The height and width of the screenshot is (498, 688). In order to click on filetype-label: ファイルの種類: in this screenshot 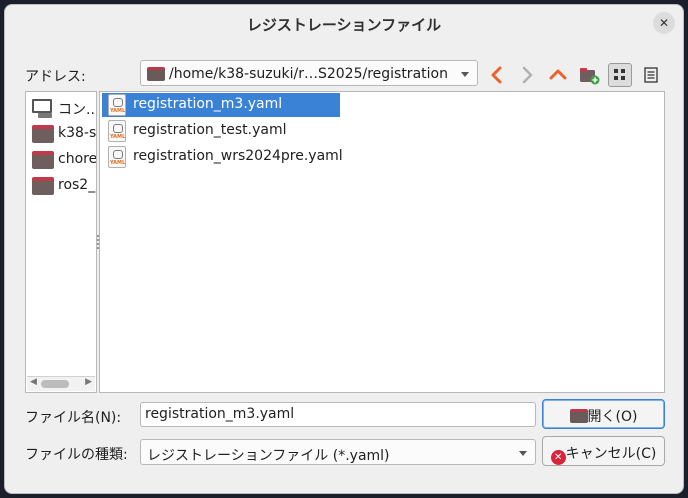, I will do `click(76, 455)`.